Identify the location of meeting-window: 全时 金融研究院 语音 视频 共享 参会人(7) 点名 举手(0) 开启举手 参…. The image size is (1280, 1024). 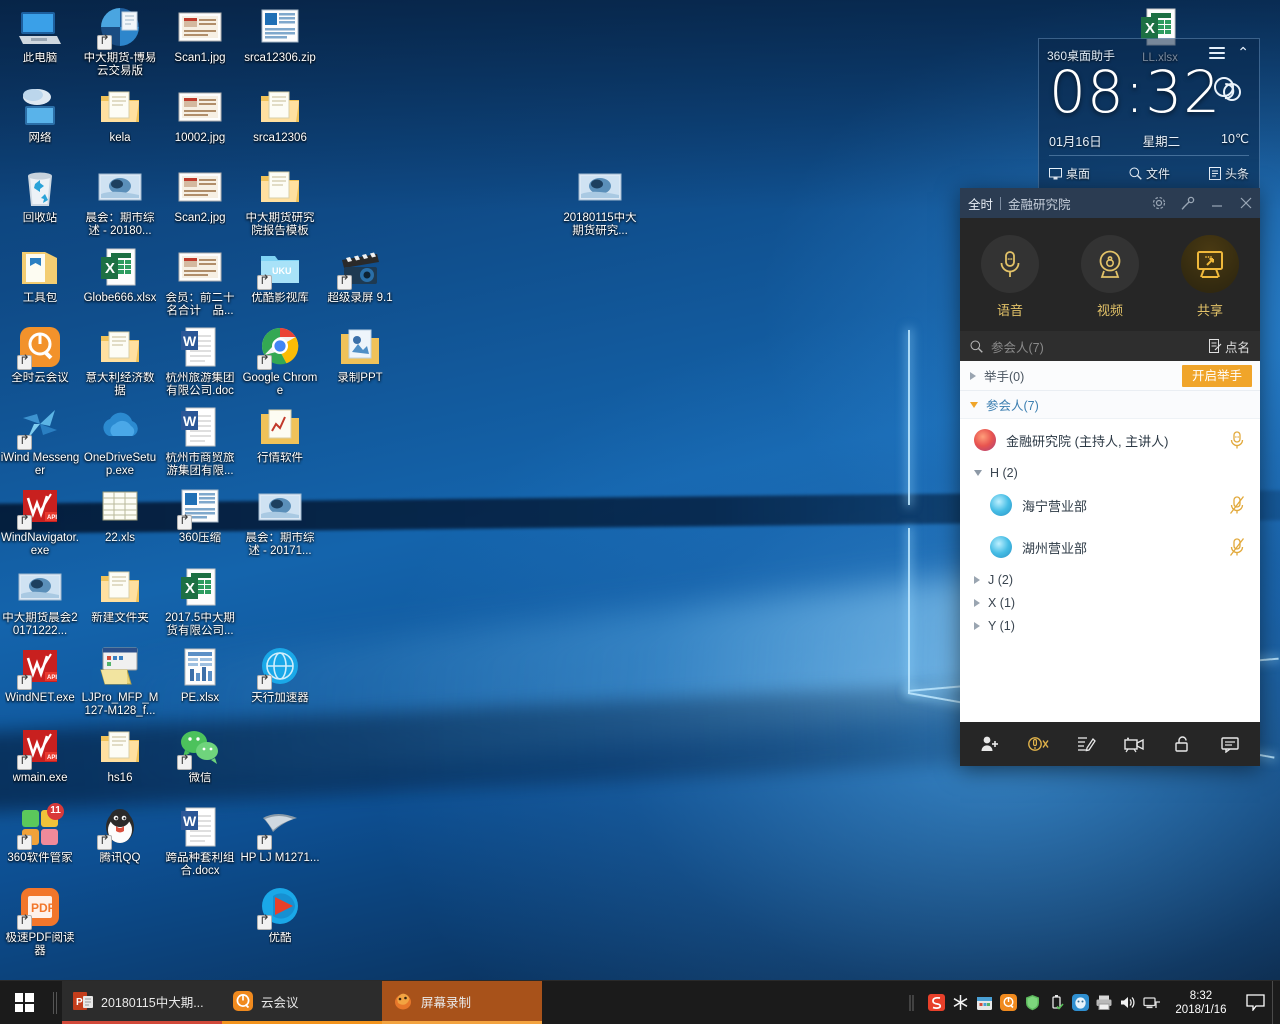
(1110, 477).